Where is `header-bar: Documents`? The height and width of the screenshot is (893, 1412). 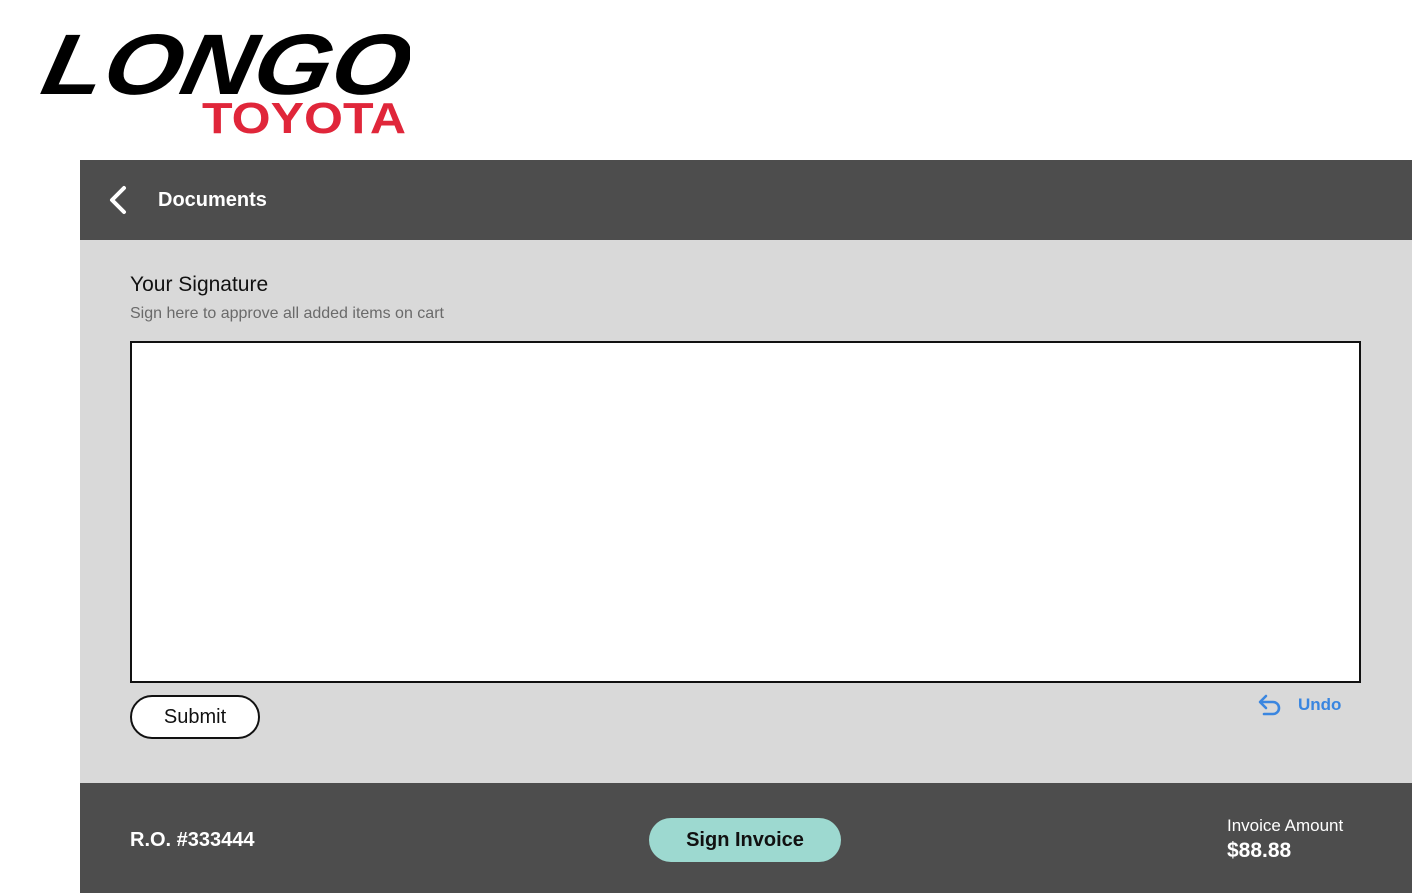 header-bar: Documents is located at coordinates (746, 200).